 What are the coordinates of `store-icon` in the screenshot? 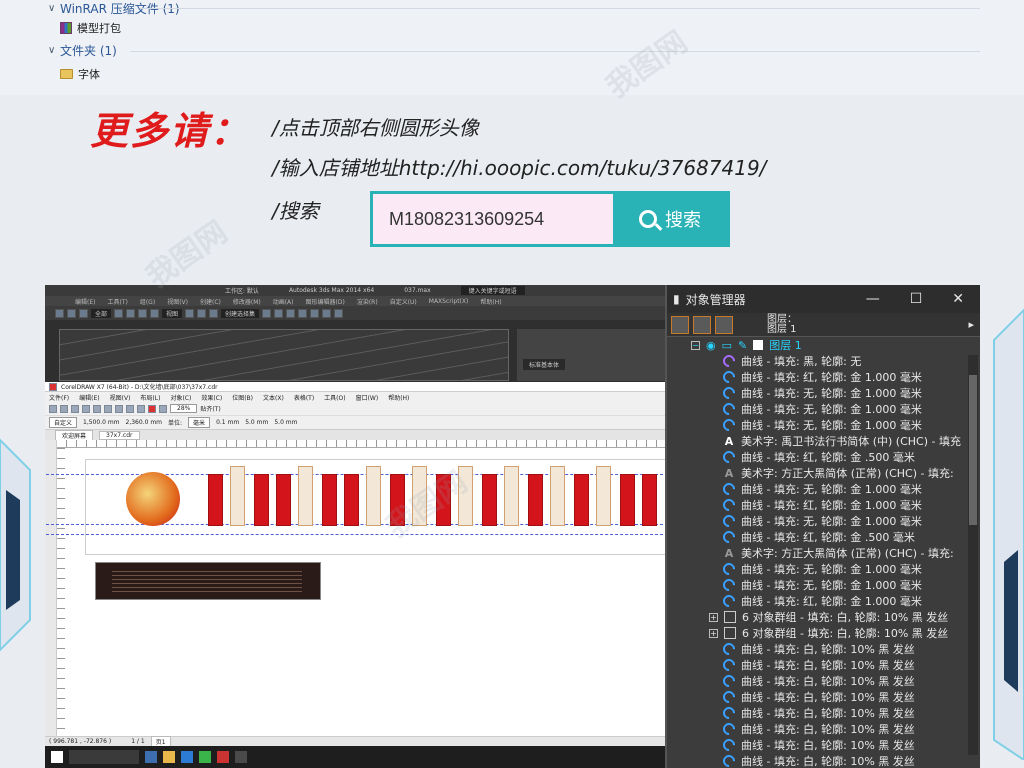 It's located at (187, 757).